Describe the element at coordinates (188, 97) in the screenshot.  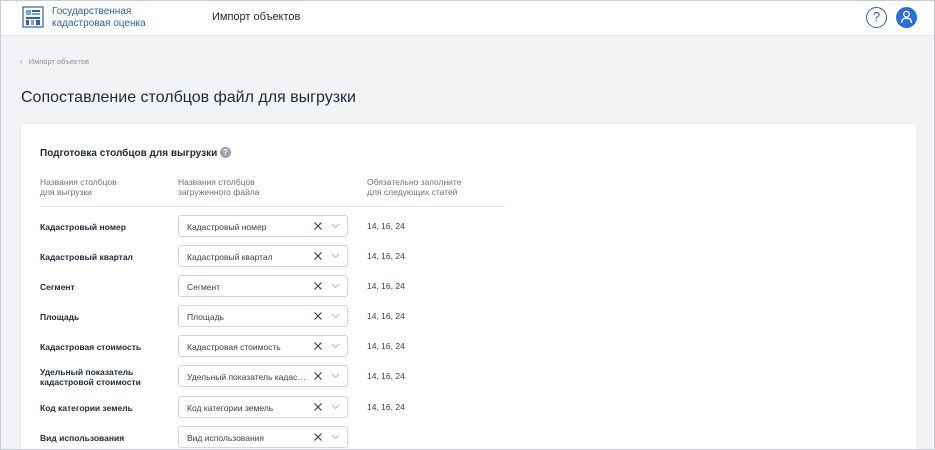
I see `page-title: Сопоставление столбцов файл для выгрузки` at that location.